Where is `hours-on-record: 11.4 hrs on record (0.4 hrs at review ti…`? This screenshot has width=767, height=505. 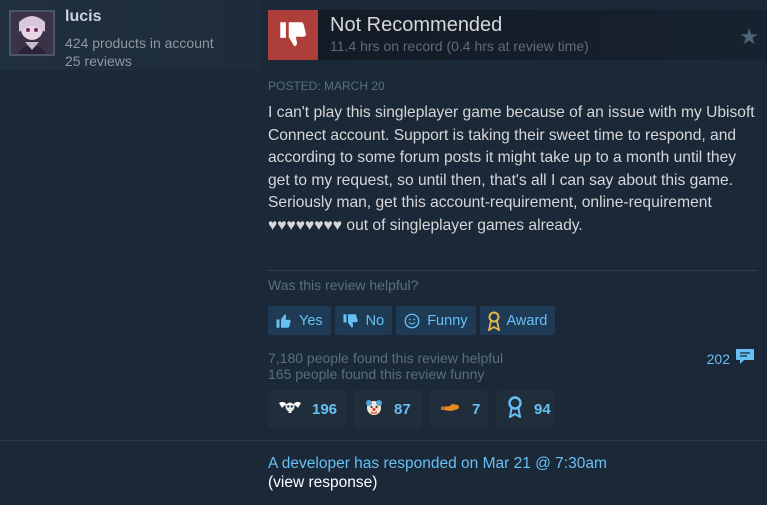
hours-on-record: 11.4 hrs on record (0.4 hrs at review ti… is located at coordinates (459, 46).